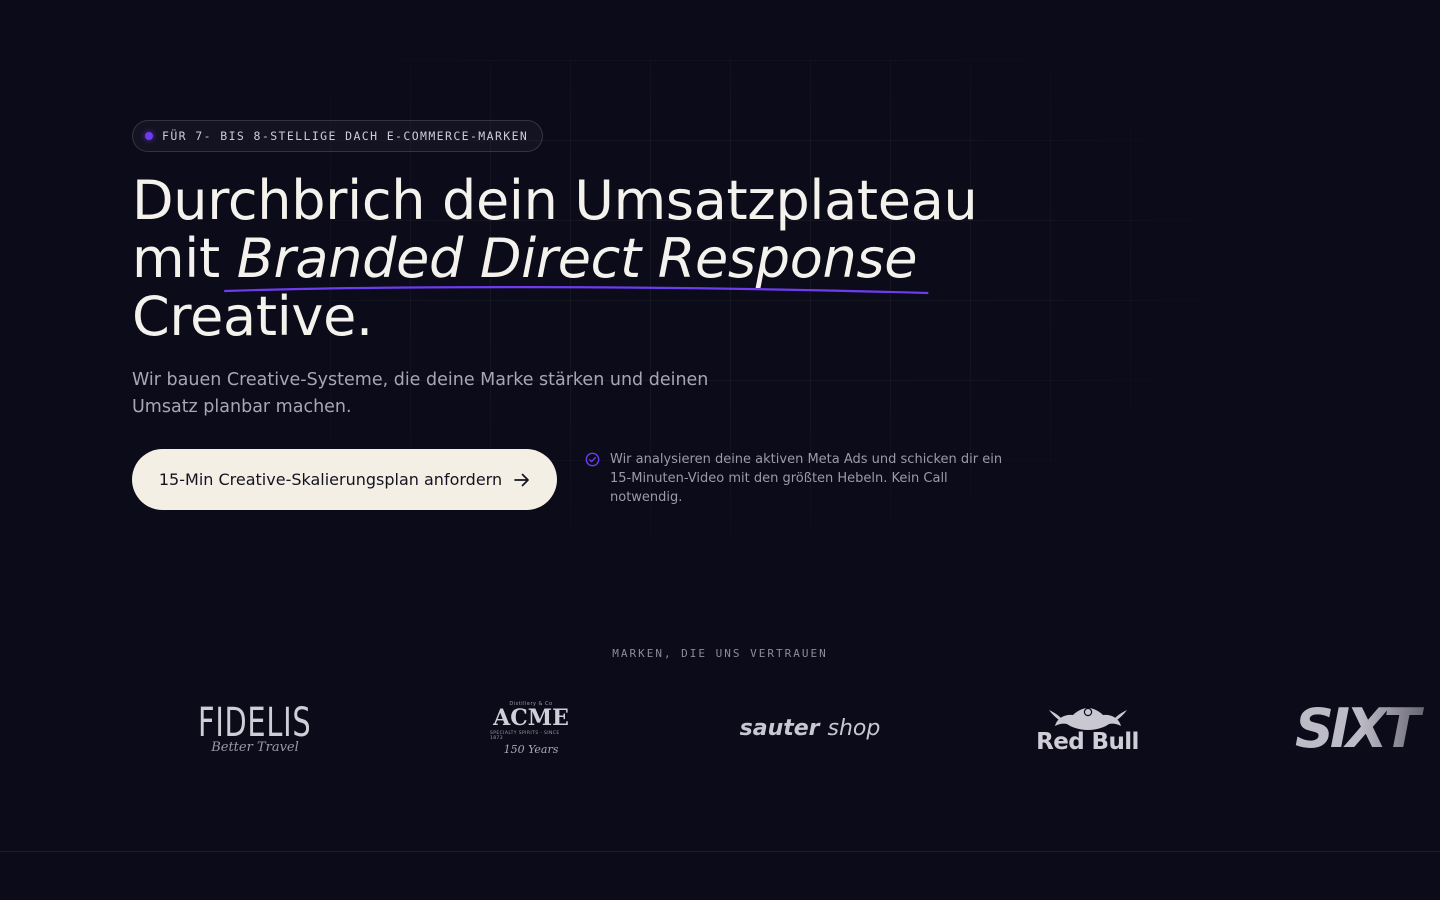  Describe the element at coordinates (854, 728) in the screenshot. I see `shop-wordmark: shop` at that location.